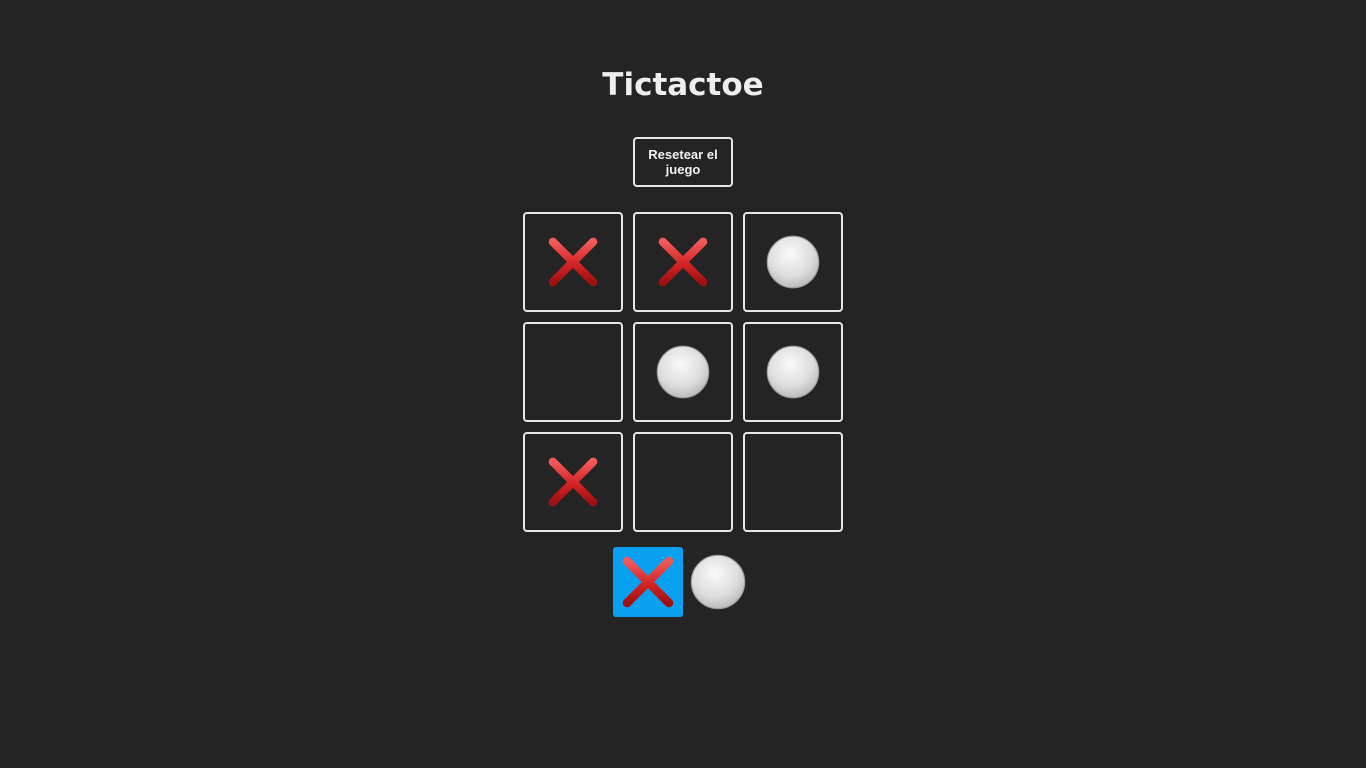 The image size is (1366, 768). What do you see at coordinates (683, 162) in the screenshot?
I see `reset-game-button: Resetear el juego` at bounding box center [683, 162].